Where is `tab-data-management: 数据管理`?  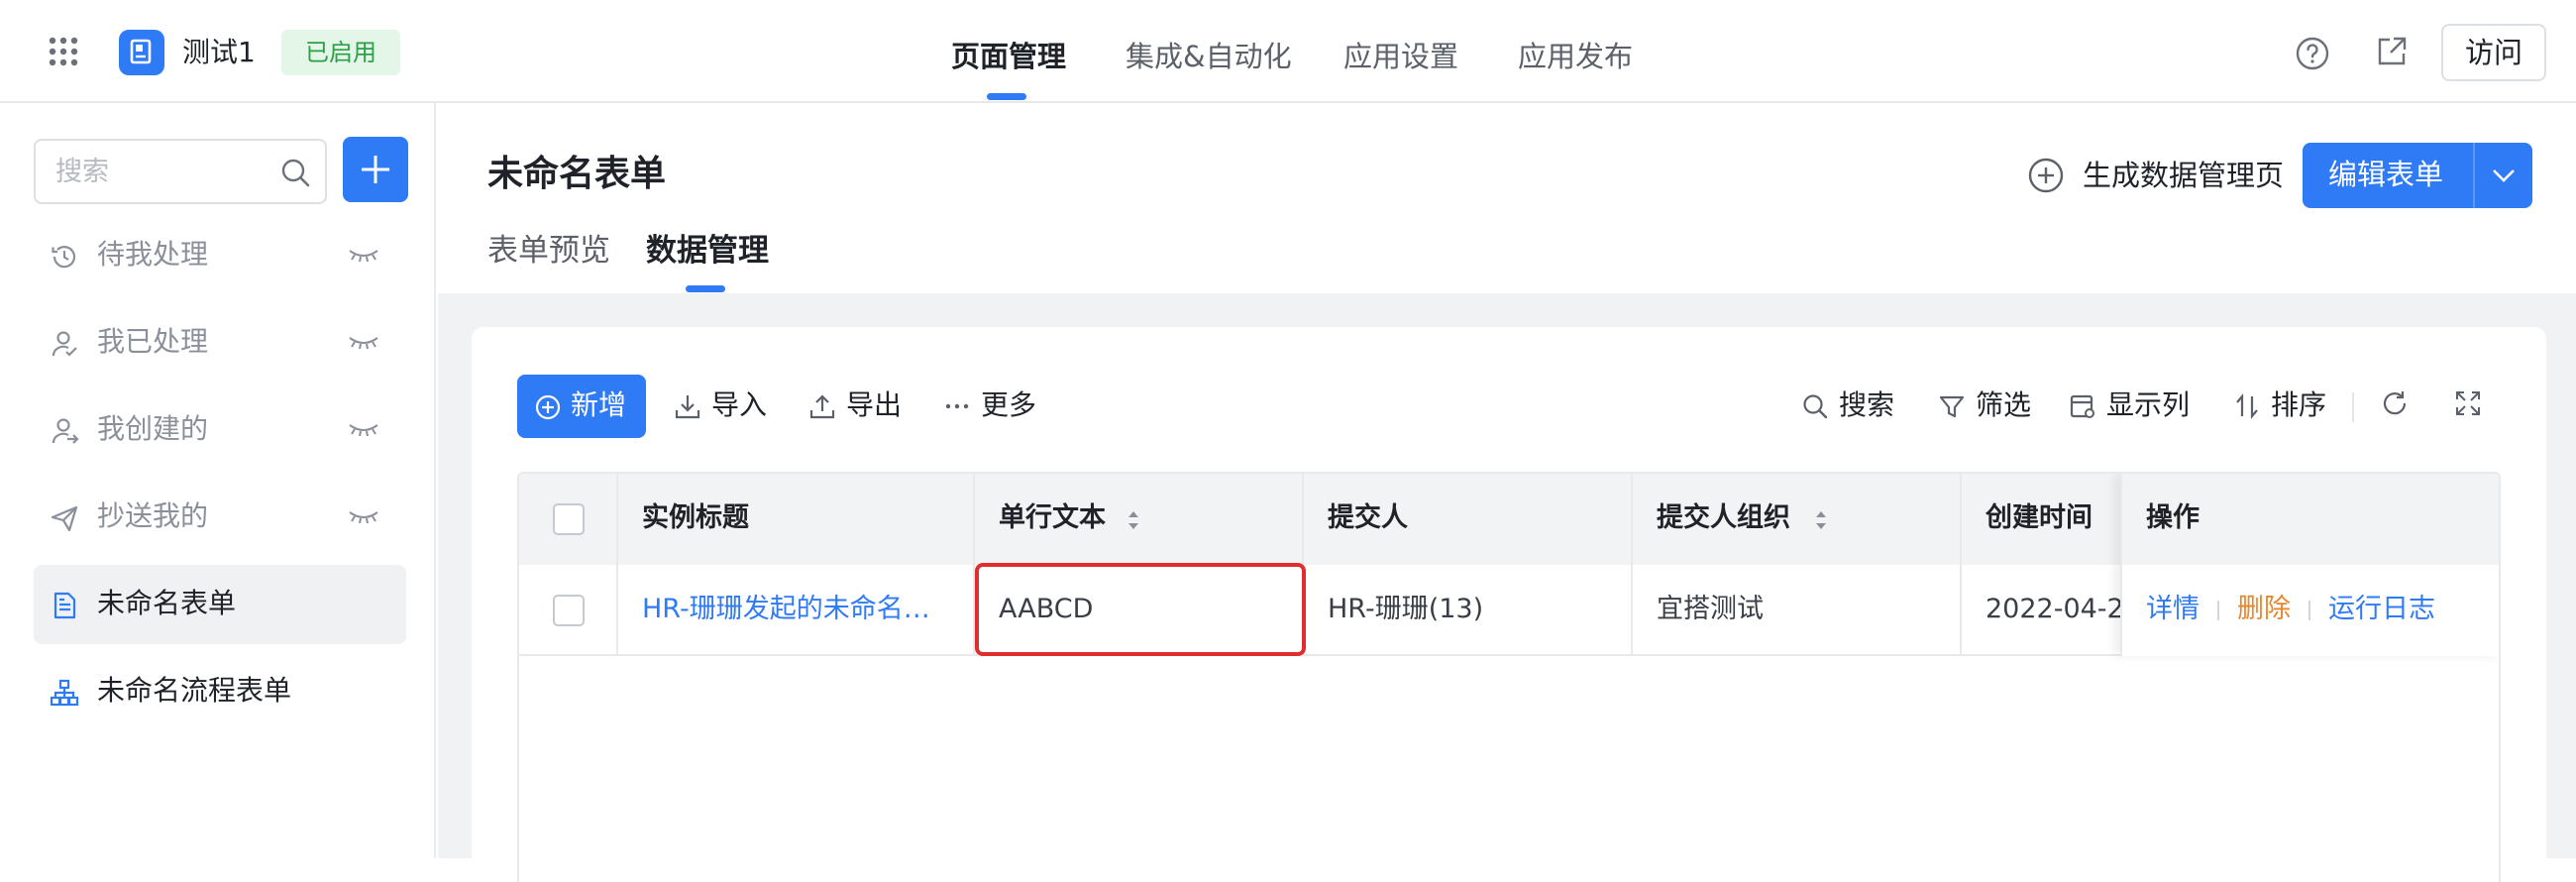 tab-data-management: 数据管理 is located at coordinates (707, 251).